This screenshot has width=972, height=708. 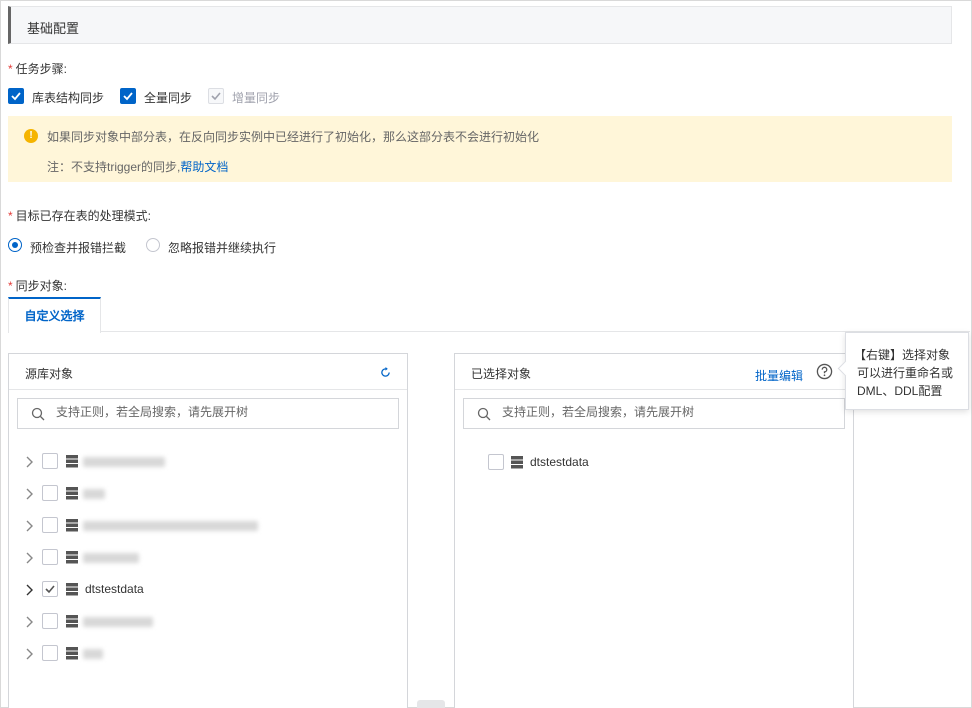 What do you see at coordinates (638, 463) in the screenshot?
I see `selected-list-item: dtstestdata` at bounding box center [638, 463].